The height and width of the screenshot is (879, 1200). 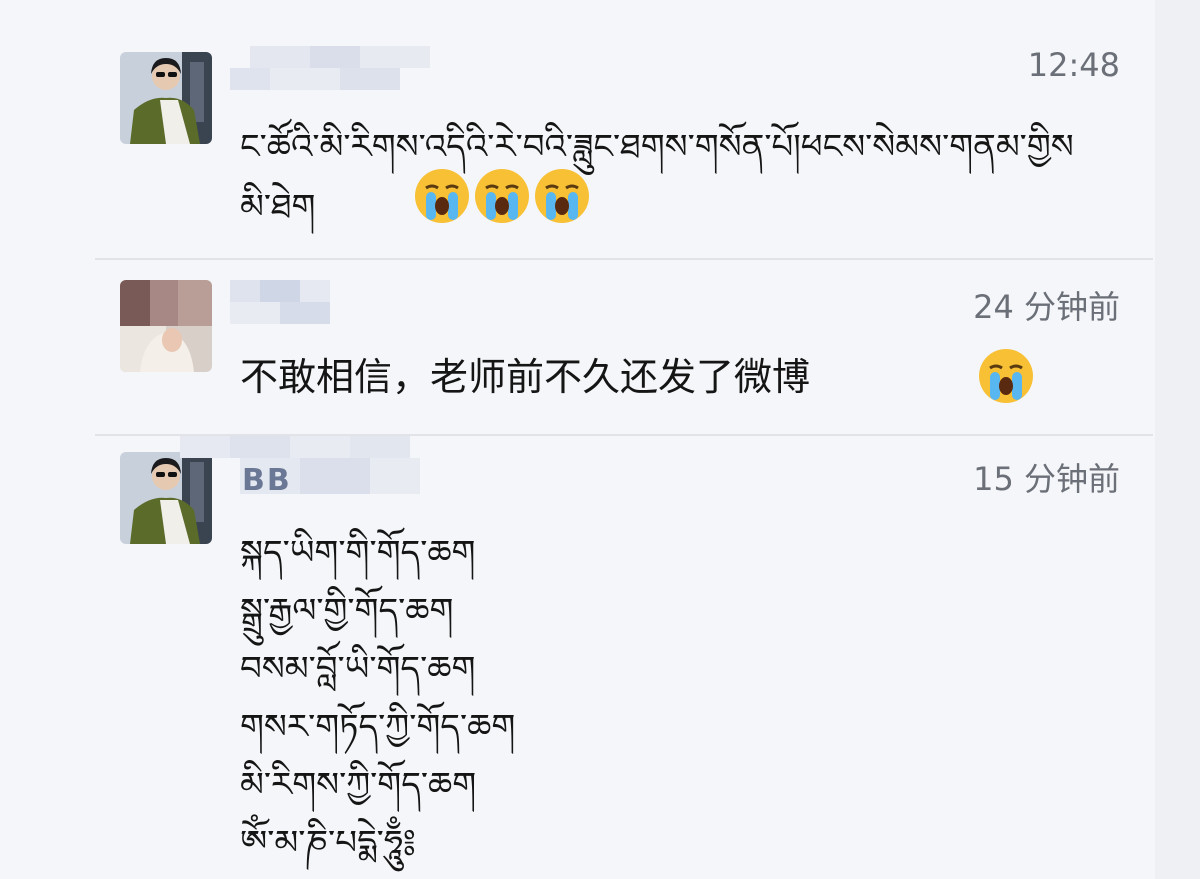 I want to click on comment-time: 12:48, so click(x=1073, y=65).